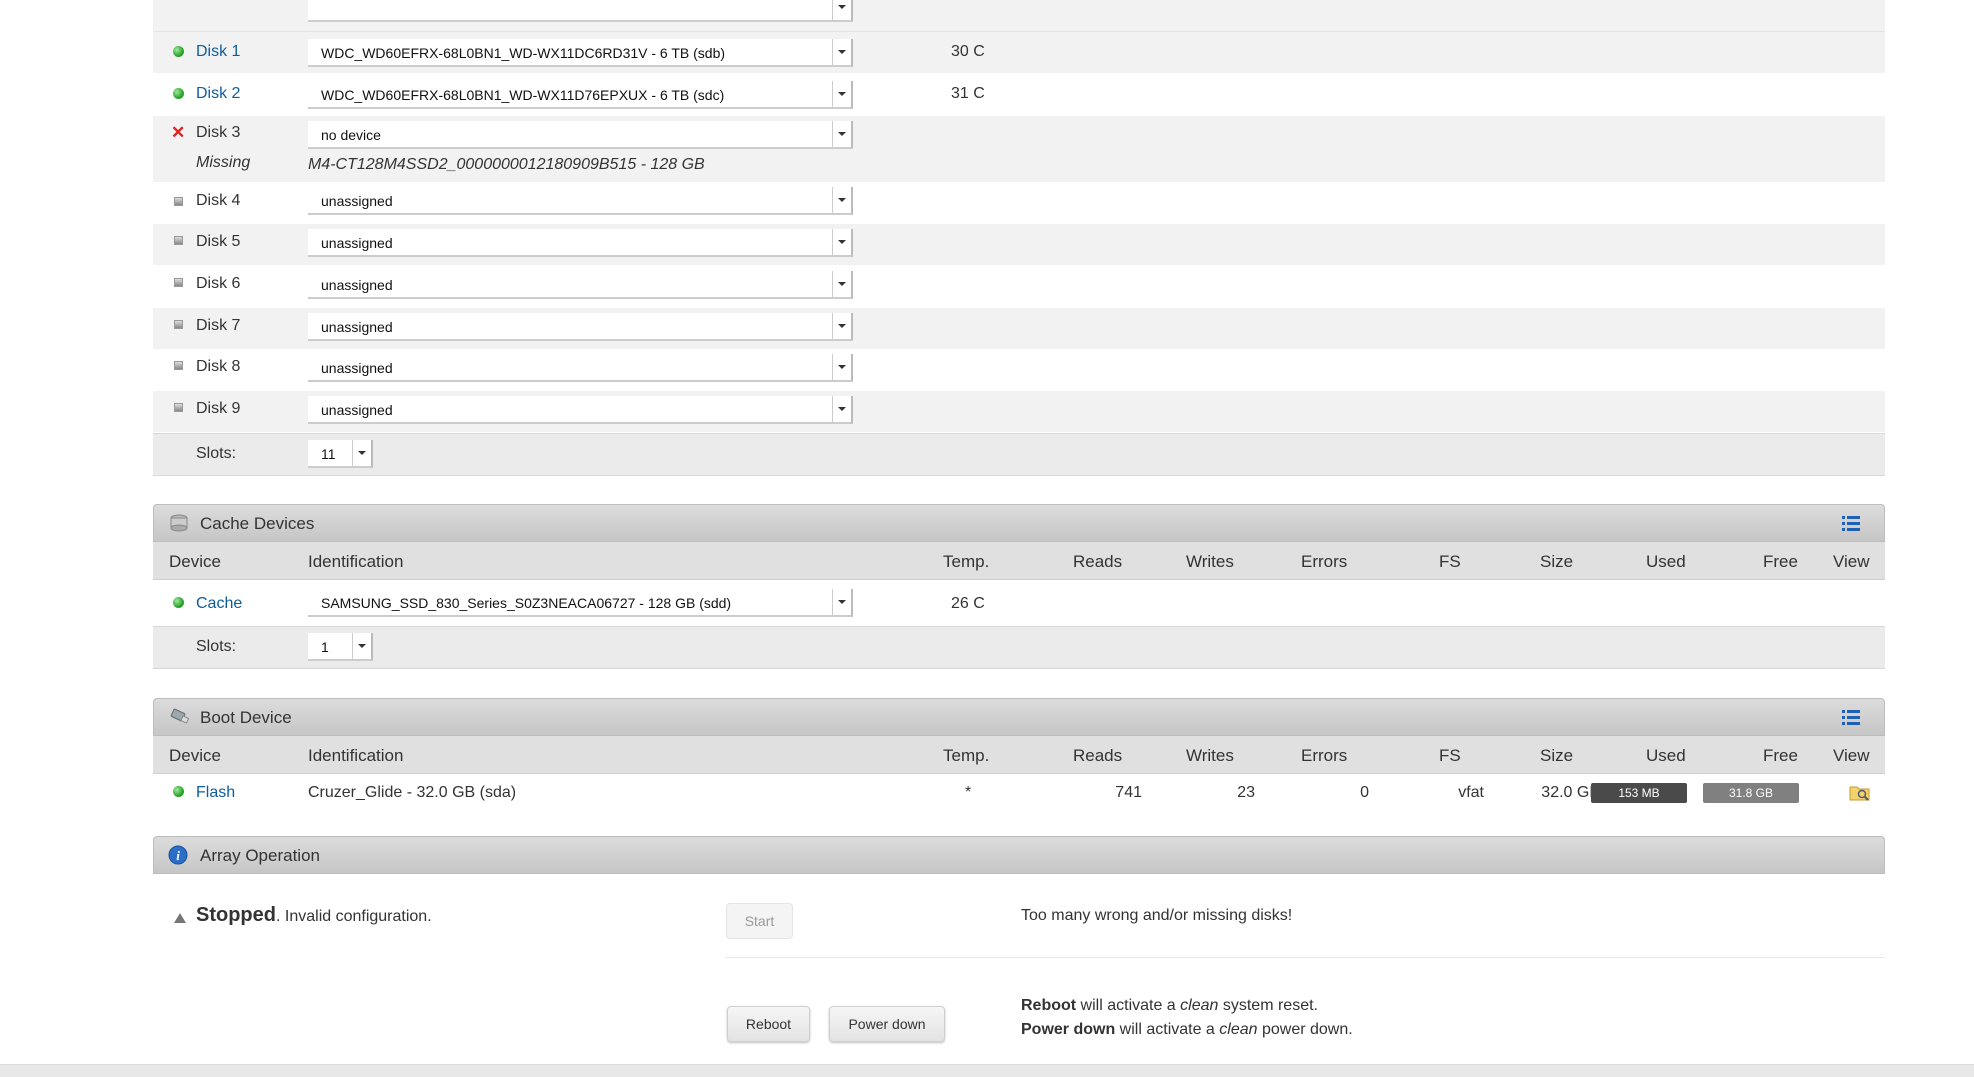 The image size is (1974, 1077). Describe the element at coordinates (180, 716) in the screenshot. I see `usb-drive-icon` at that location.